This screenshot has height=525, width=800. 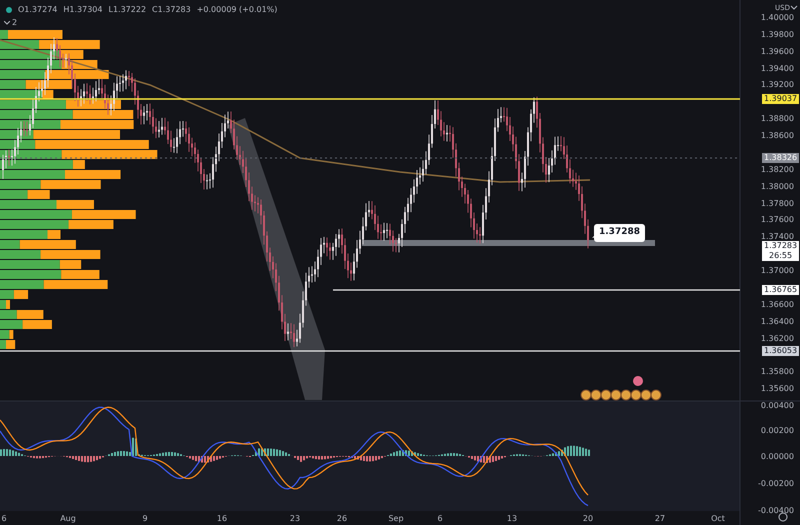 I want to click on countdown: 26:55, so click(x=780, y=256).